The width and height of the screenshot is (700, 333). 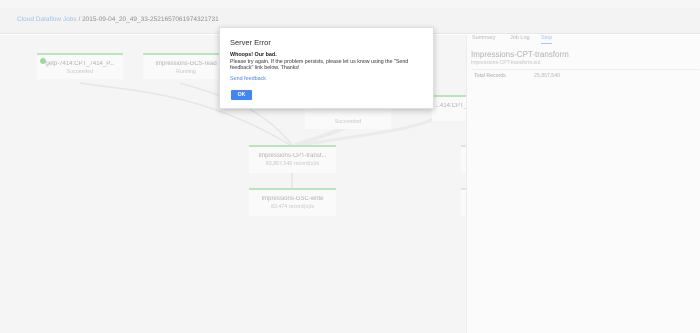 I want to click on graph-node: Impressions-GCS-read Running, so click(x=186, y=66).